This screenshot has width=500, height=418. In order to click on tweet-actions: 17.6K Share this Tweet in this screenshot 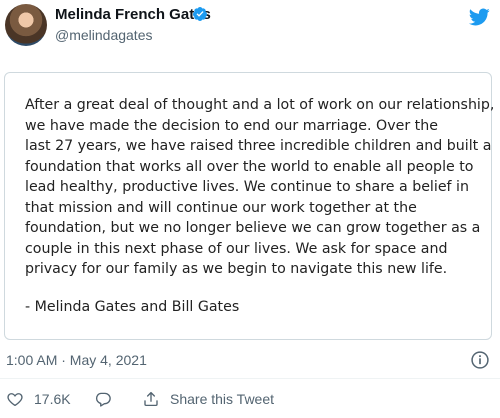, I will do `click(250, 401)`.